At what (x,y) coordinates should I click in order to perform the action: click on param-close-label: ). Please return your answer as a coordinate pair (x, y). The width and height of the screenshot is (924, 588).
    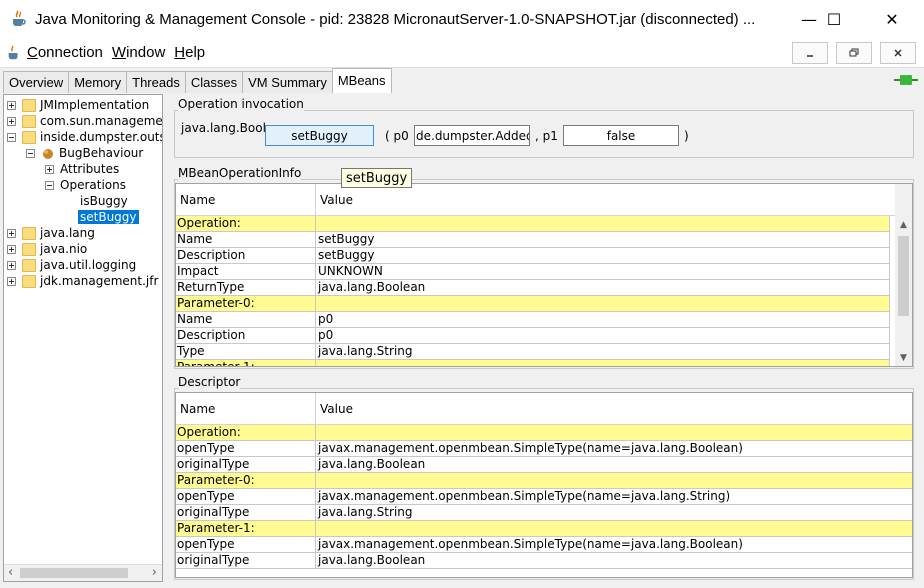
    Looking at the image, I should click on (686, 136).